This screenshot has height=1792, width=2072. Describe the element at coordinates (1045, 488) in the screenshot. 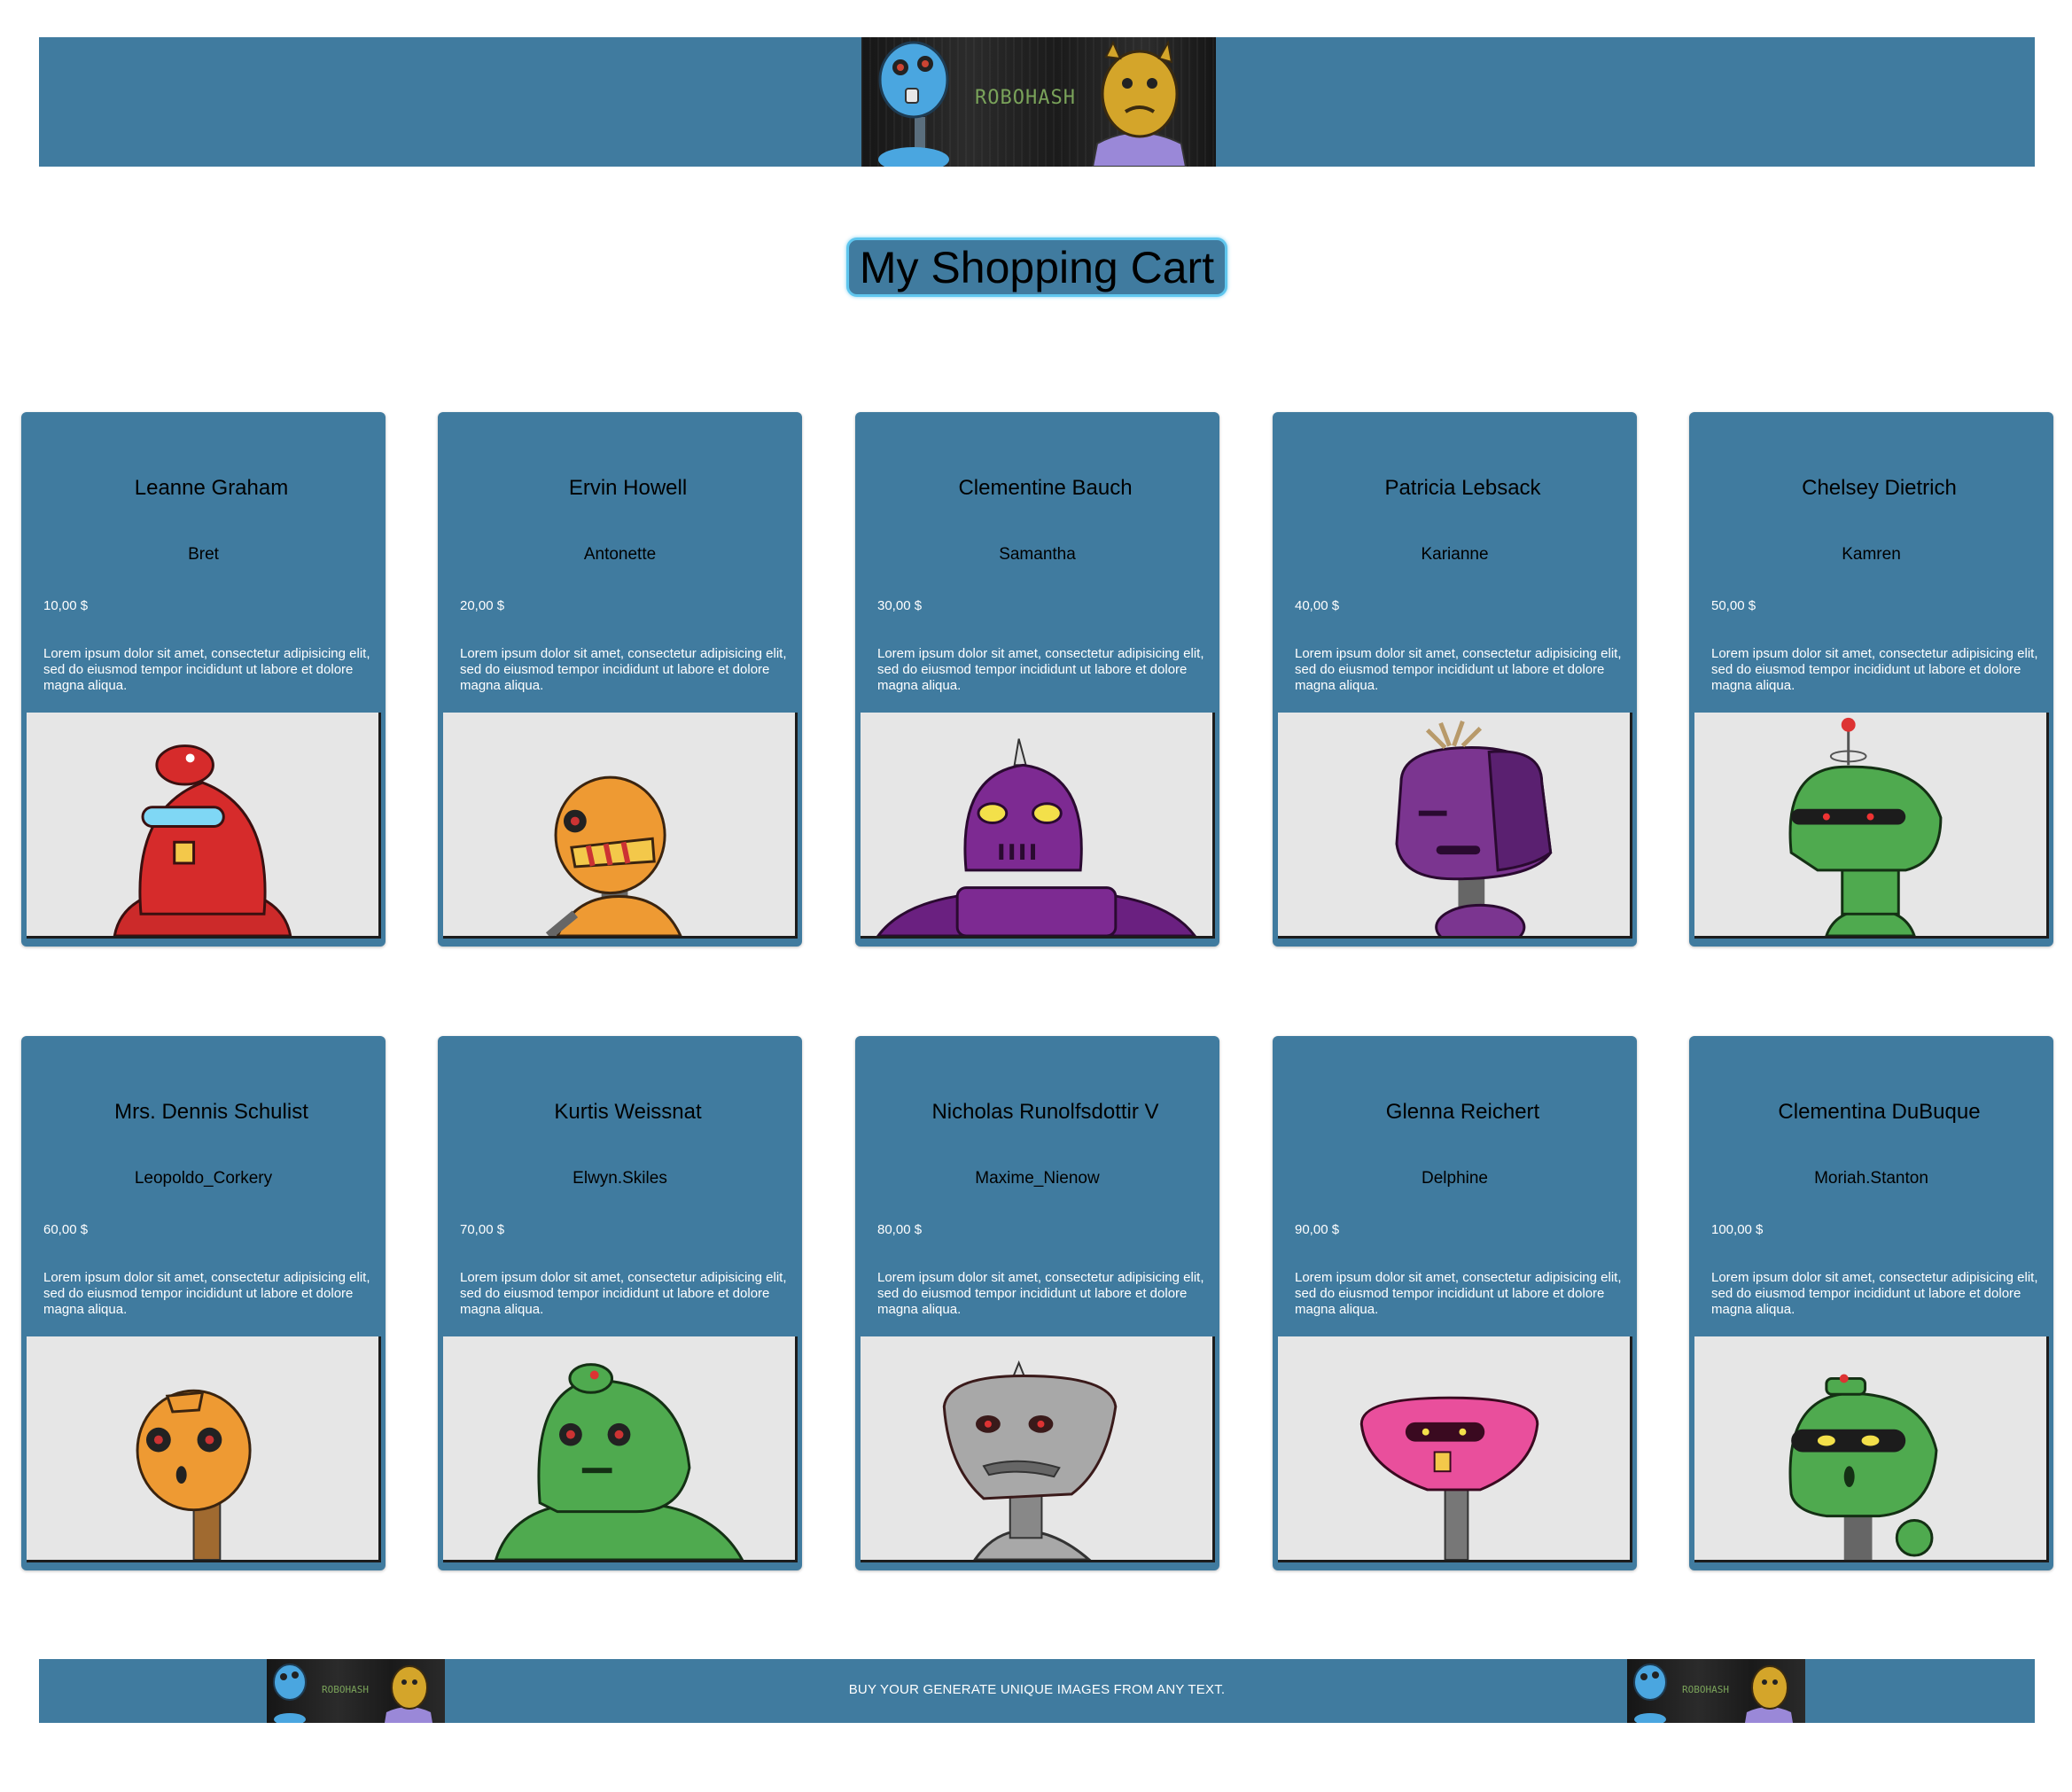

I see `product-name: Clementine Bauch` at that location.